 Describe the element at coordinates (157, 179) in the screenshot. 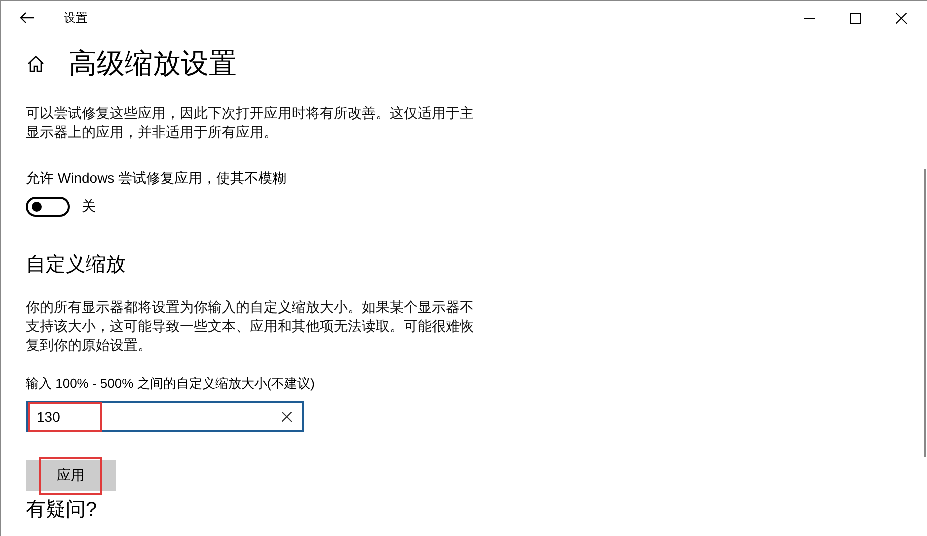

I see `toggle-label: 允许 Windows 尝试修复应用，使其不模糊` at that location.